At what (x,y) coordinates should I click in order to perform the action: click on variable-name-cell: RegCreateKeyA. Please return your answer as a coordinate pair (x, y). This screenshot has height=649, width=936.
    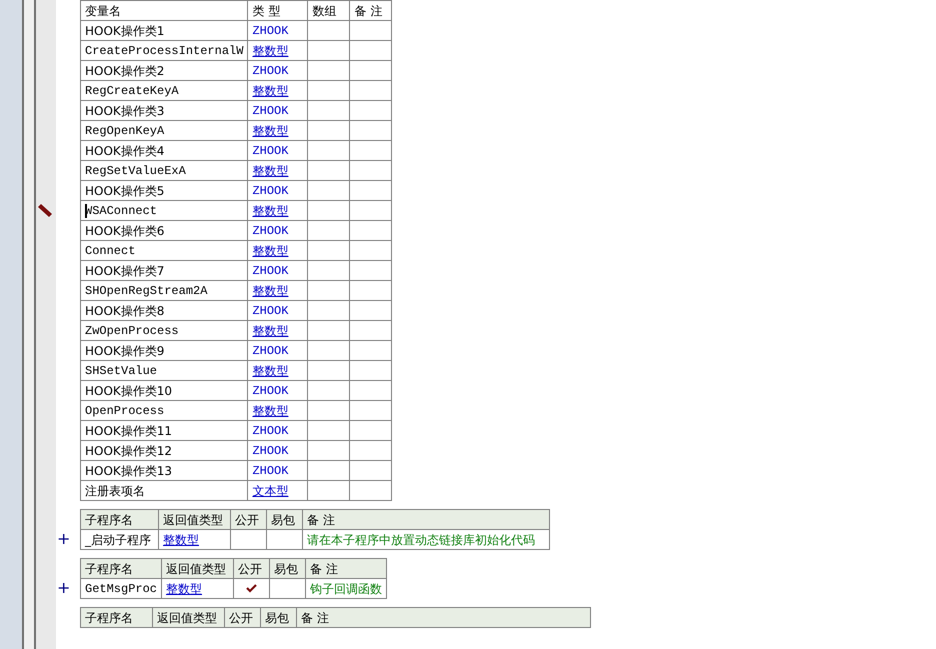
    Looking at the image, I should click on (164, 90).